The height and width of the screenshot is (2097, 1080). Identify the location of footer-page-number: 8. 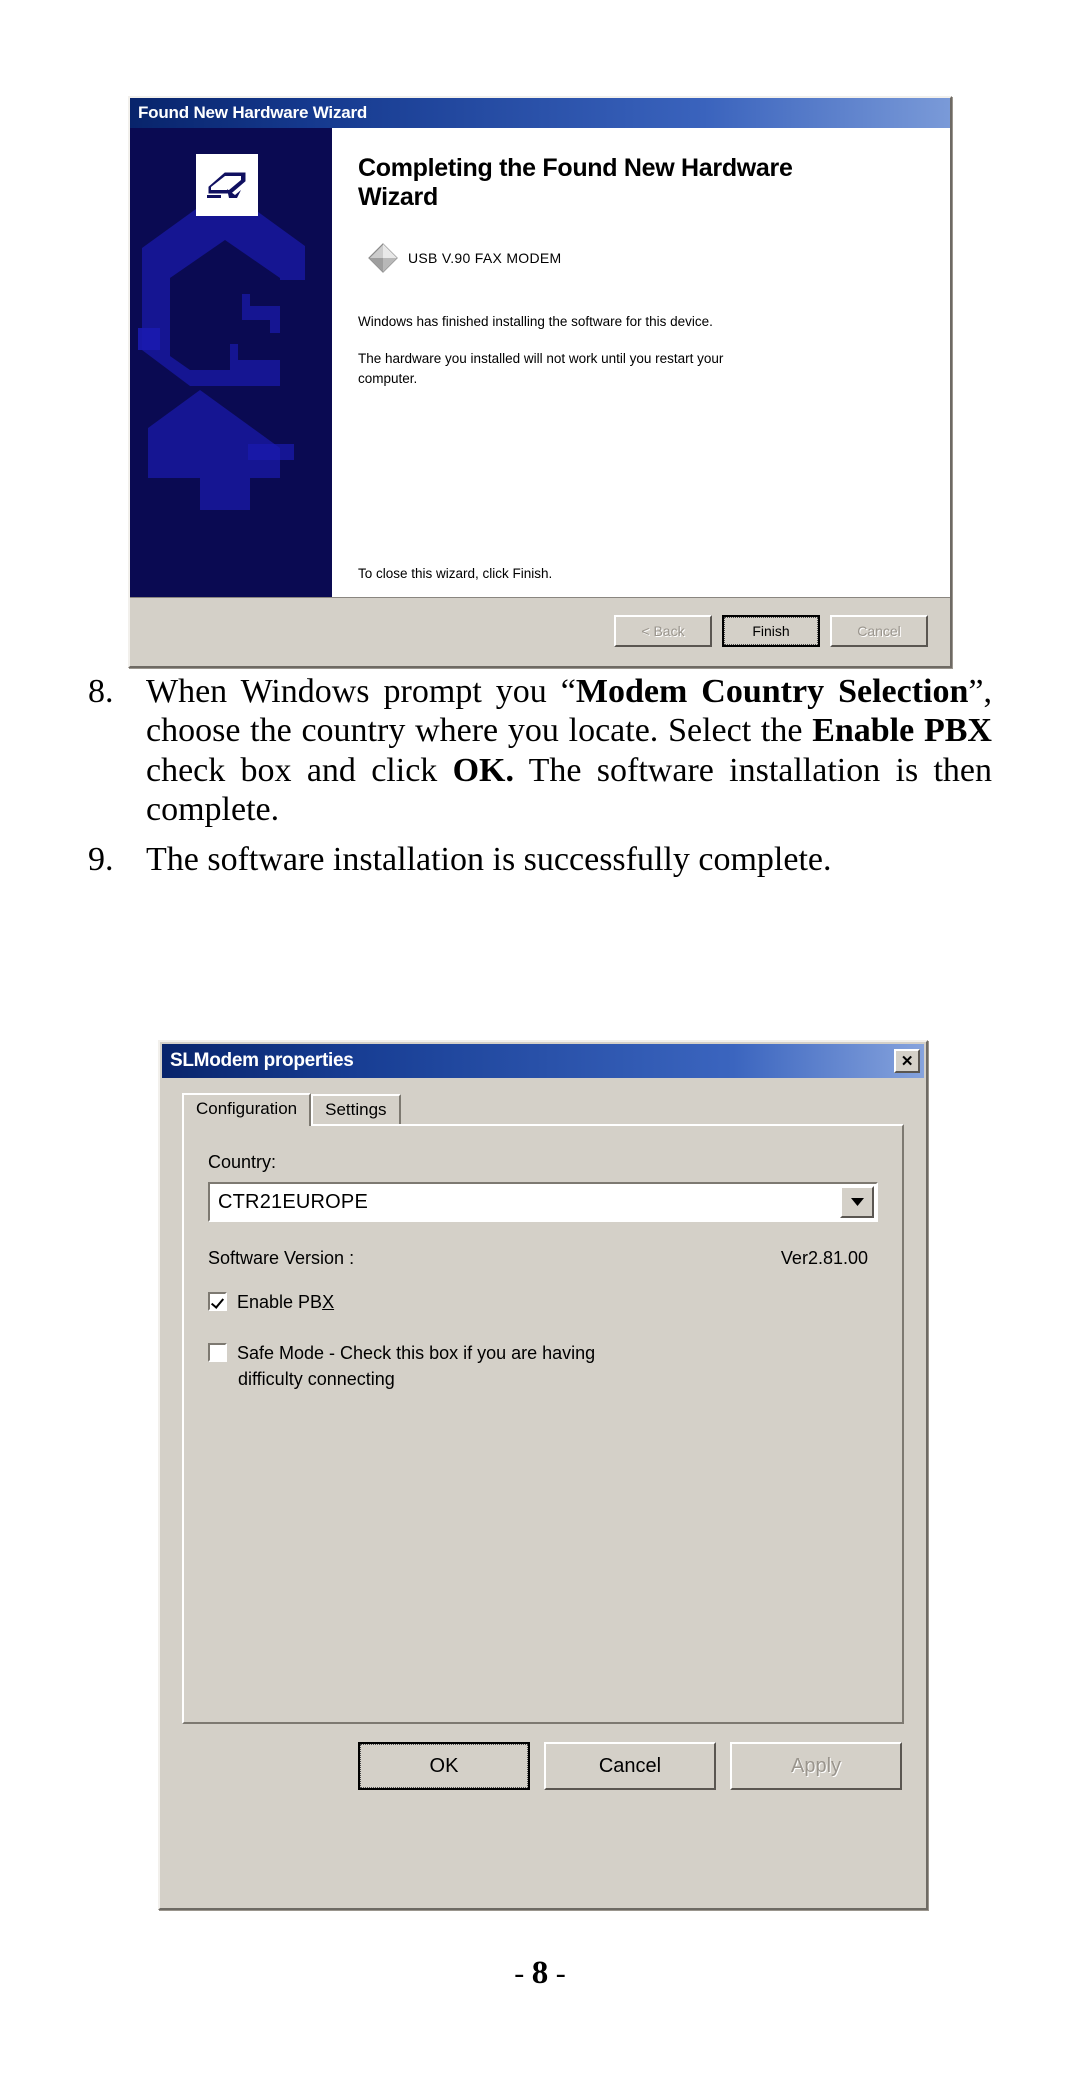
(540, 1973).